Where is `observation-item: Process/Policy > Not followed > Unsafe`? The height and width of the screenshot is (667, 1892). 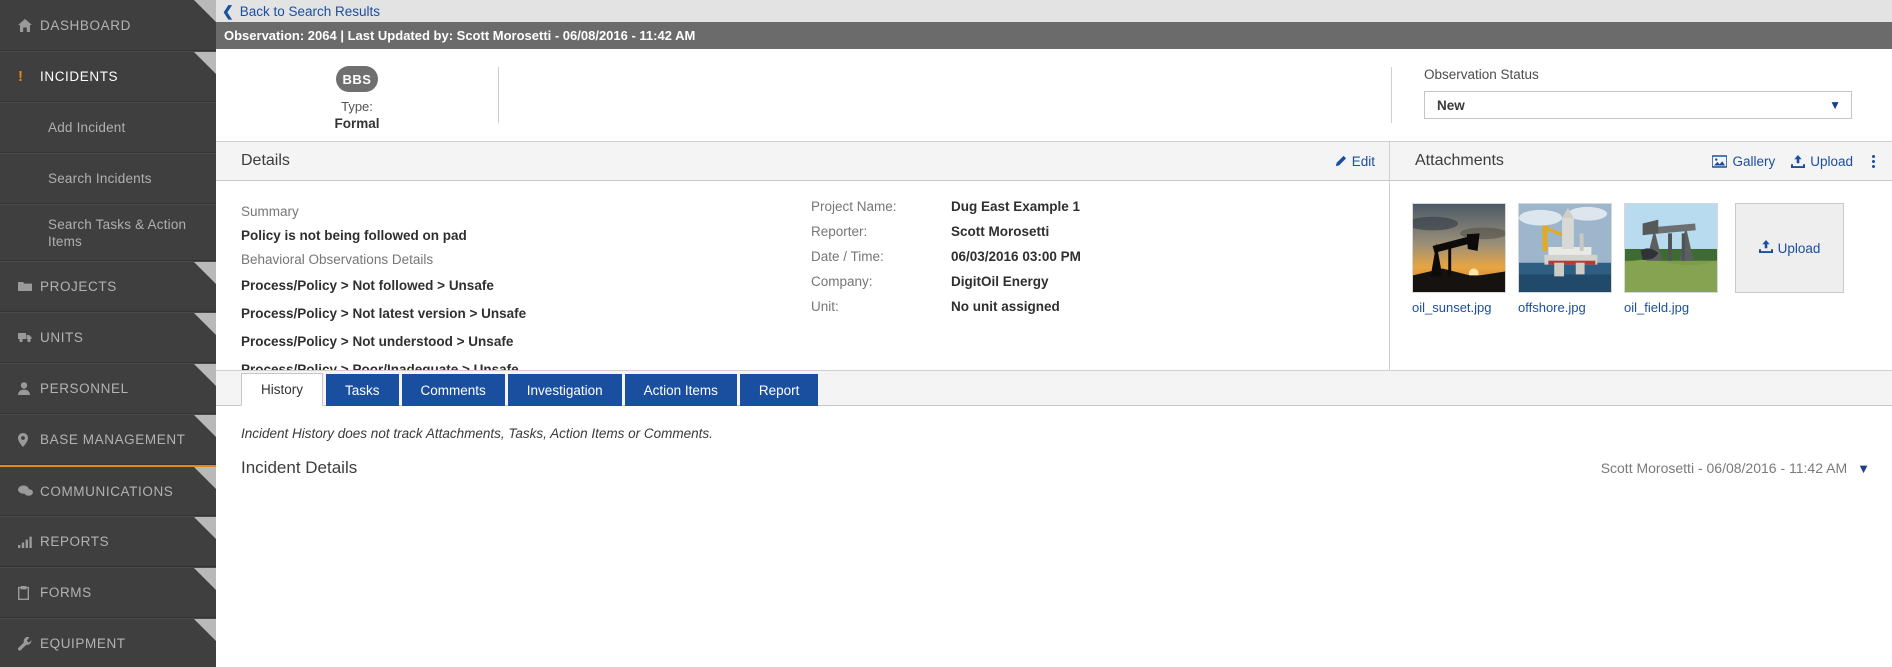
observation-item: Process/Policy > Not followed > Unsafe is located at coordinates (367, 285).